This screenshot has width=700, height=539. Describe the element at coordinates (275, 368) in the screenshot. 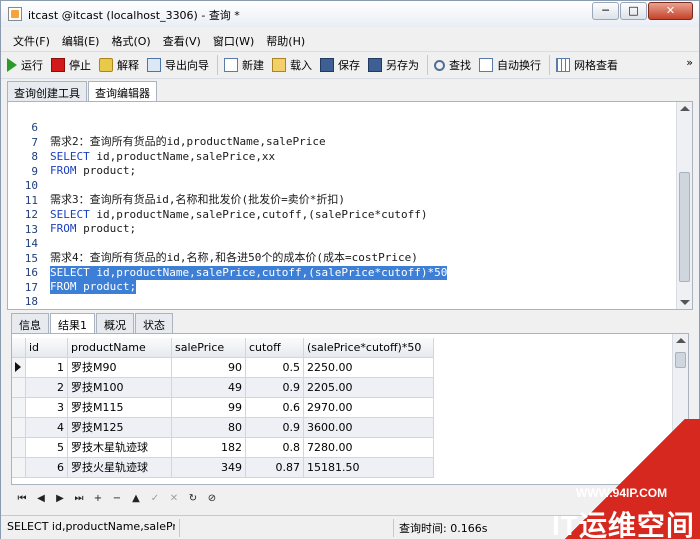

I see `cell-cutoff: 0.5` at that location.